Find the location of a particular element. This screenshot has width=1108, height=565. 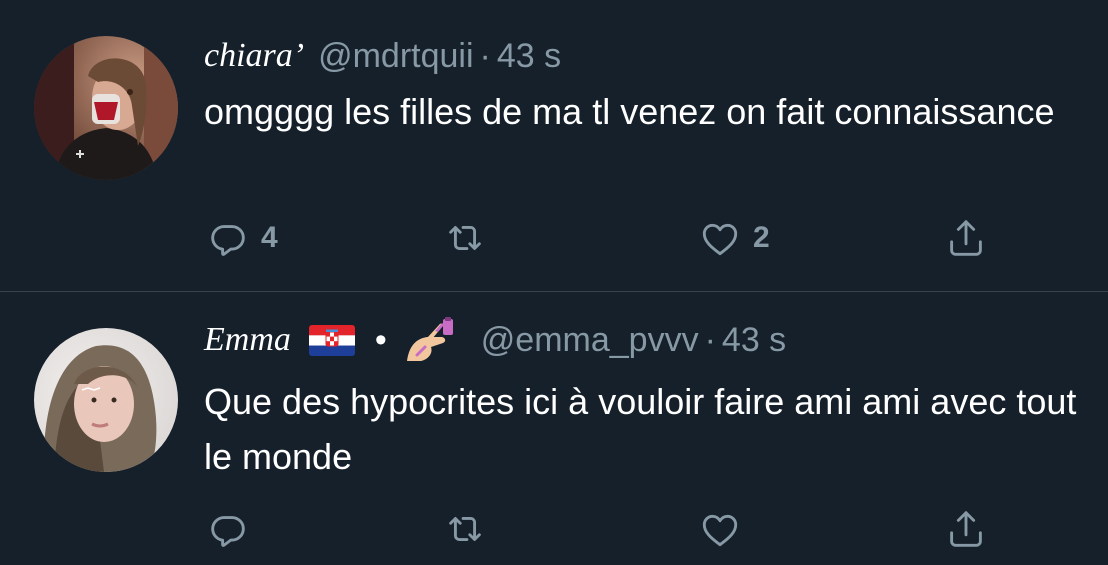

action-bar: 4 2 is located at coordinates (554, 238).